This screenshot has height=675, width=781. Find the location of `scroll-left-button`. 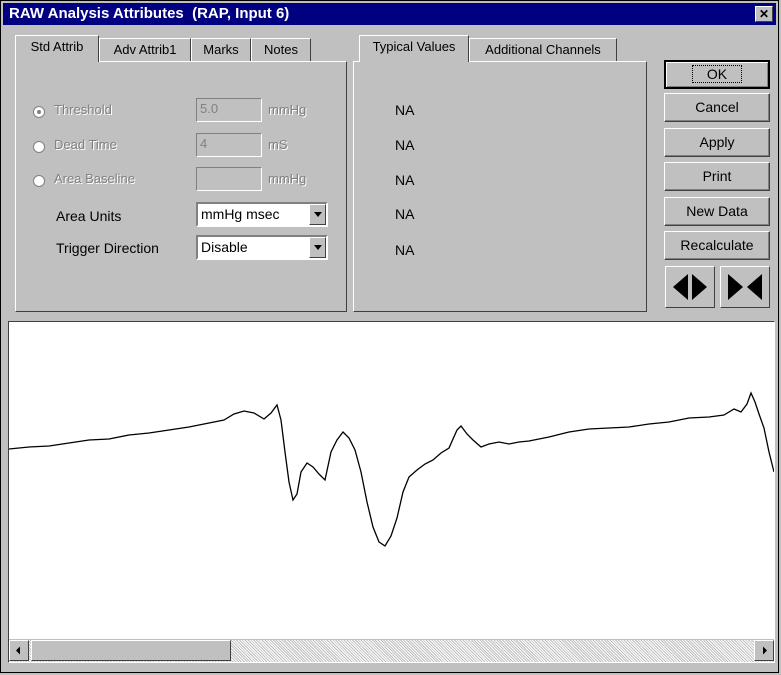

scroll-left-button is located at coordinates (19, 650).